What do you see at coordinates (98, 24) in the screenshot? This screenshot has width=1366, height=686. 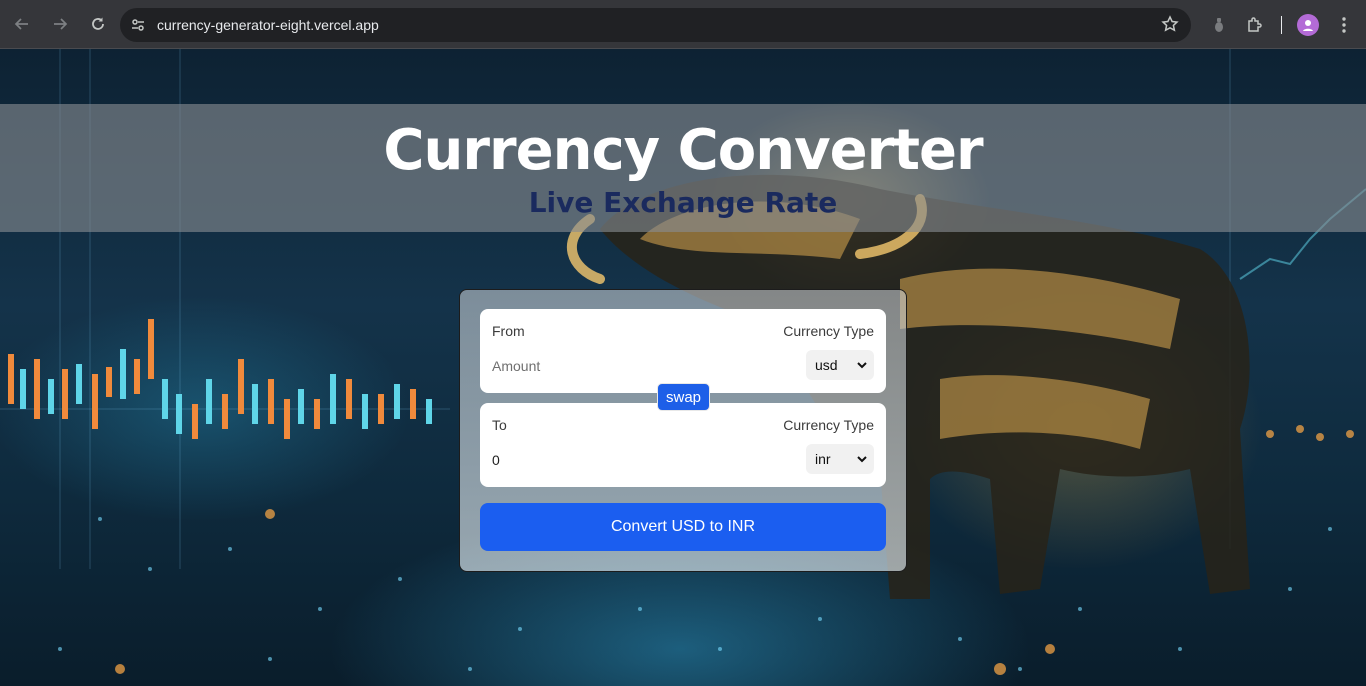 I see `reload-icon` at bounding box center [98, 24].